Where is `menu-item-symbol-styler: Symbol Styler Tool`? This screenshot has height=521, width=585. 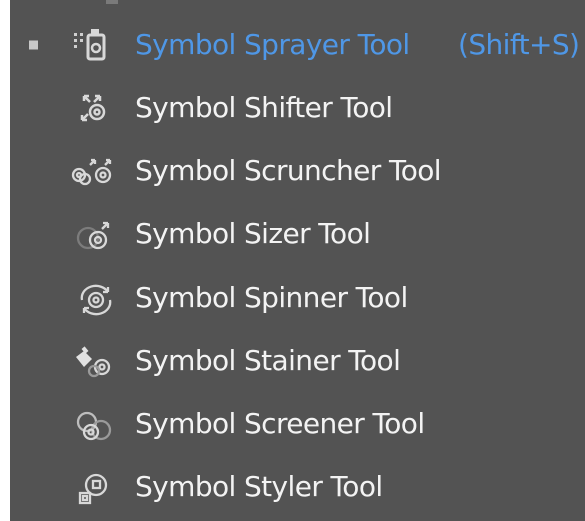
menu-item-symbol-styler: Symbol Styler Tool is located at coordinates (297, 487).